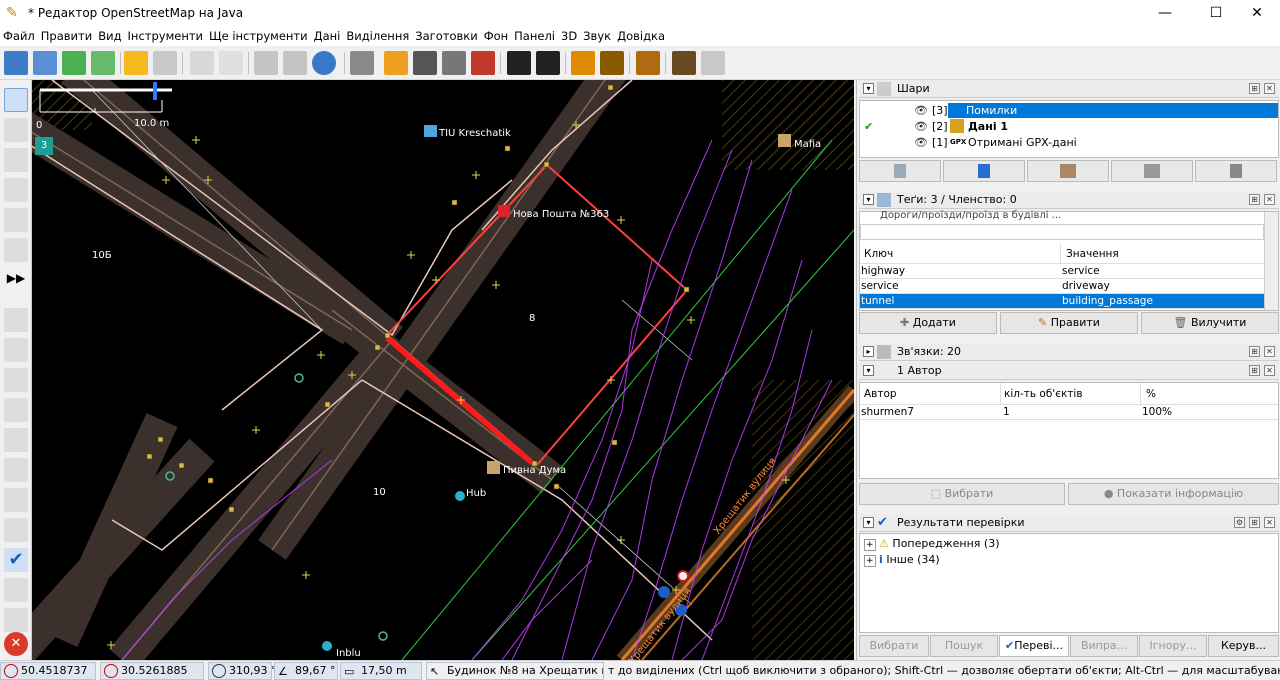 This screenshot has height=680, width=1280. I want to click on preset-industrial-icon, so click(684, 63).